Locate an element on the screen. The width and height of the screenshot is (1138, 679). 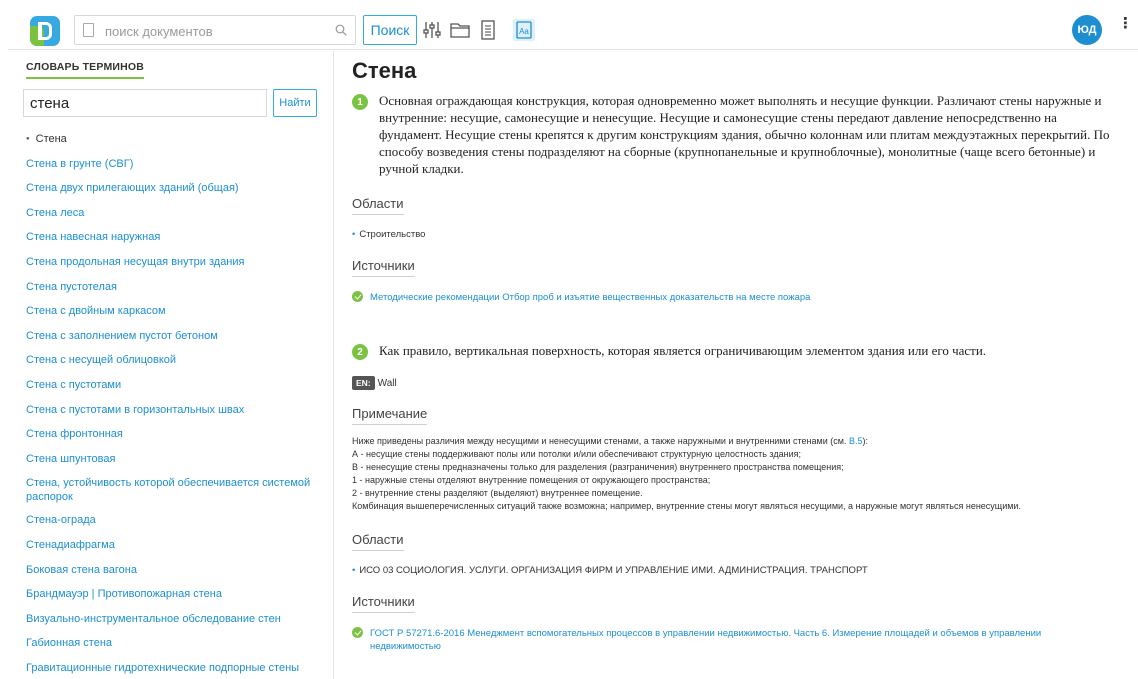
more-menu-icon: ⋮ is located at coordinates (1125, 28).